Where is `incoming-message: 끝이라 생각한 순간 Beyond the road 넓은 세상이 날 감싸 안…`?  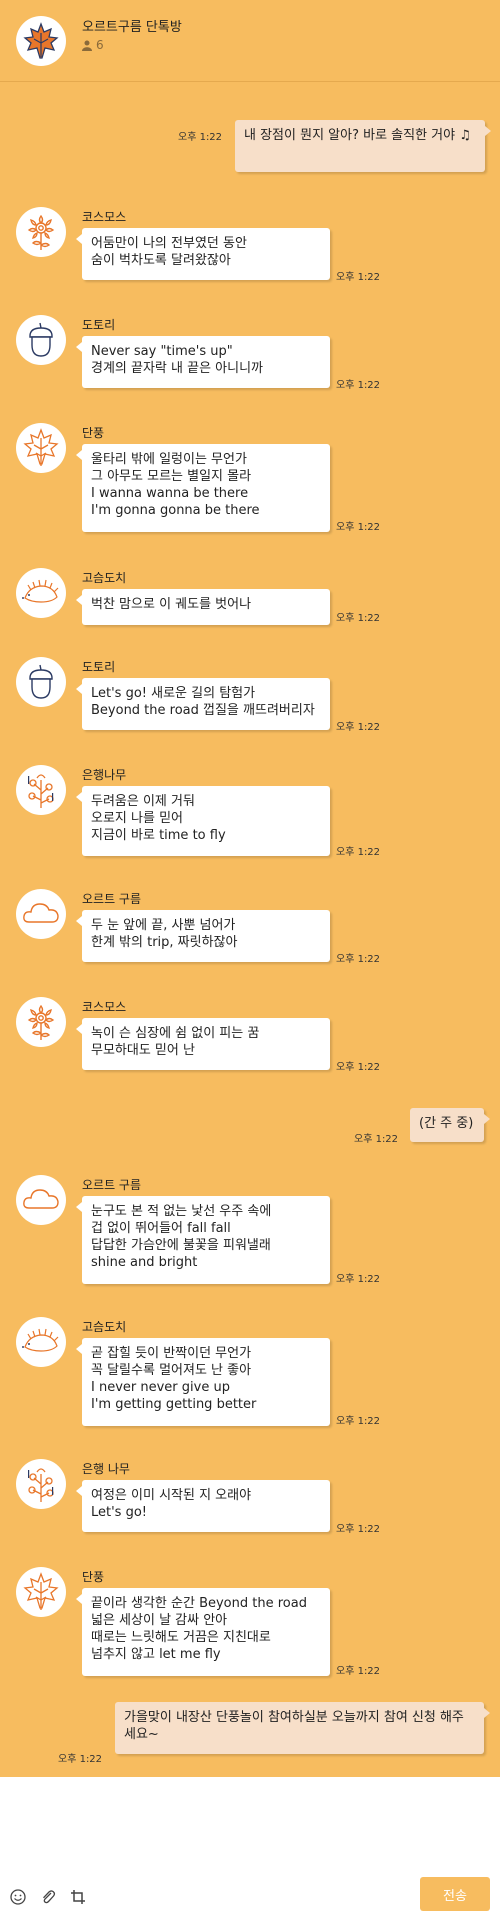 incoming-message: 끝이라 생각한 순간 Beyond the road 넓은 세상이 날 감싸 안… is located at coordinates (203, 1632).